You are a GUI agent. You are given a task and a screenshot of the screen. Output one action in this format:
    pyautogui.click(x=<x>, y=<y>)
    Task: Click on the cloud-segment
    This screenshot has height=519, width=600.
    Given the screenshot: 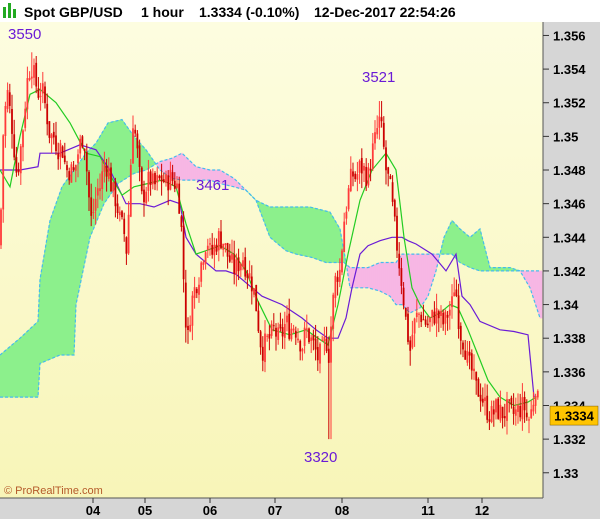 What is the action you would take?
    pyautogui.click(x=541, y=294)
    